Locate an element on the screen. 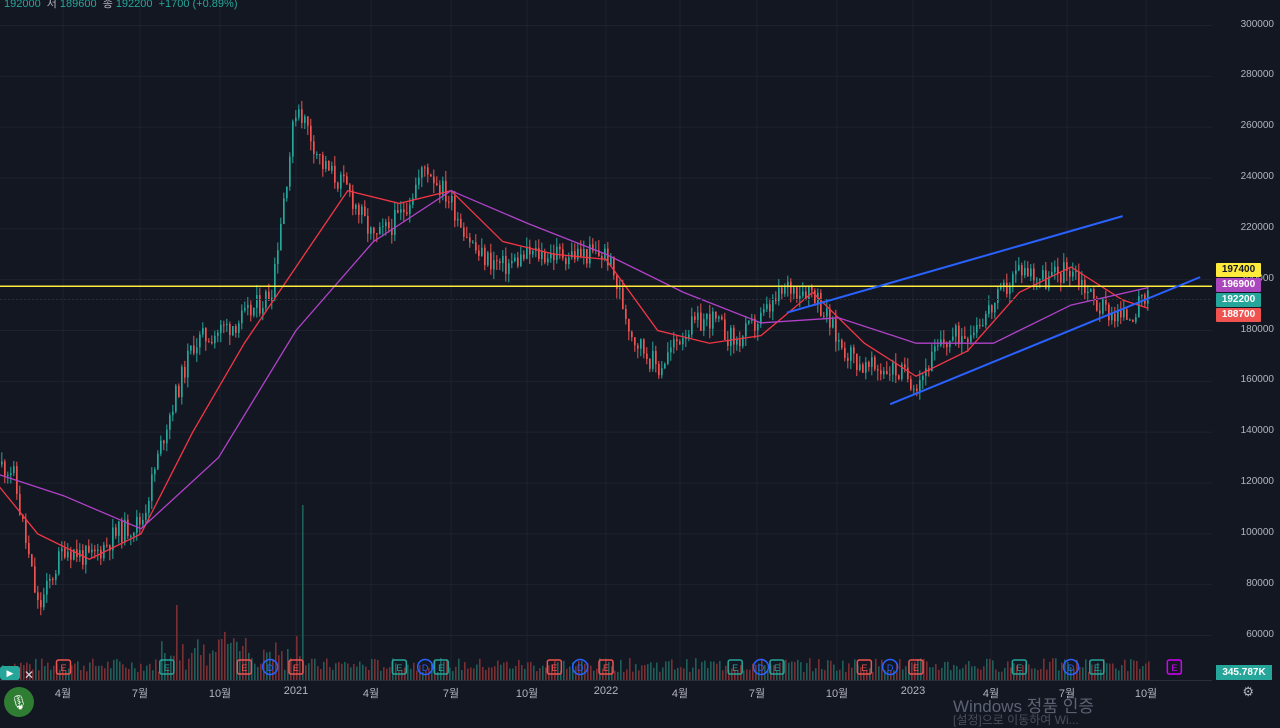 This screenshot has width=1280, height=728. x-tick-label: 4월 is located at coordinates (680, 694).